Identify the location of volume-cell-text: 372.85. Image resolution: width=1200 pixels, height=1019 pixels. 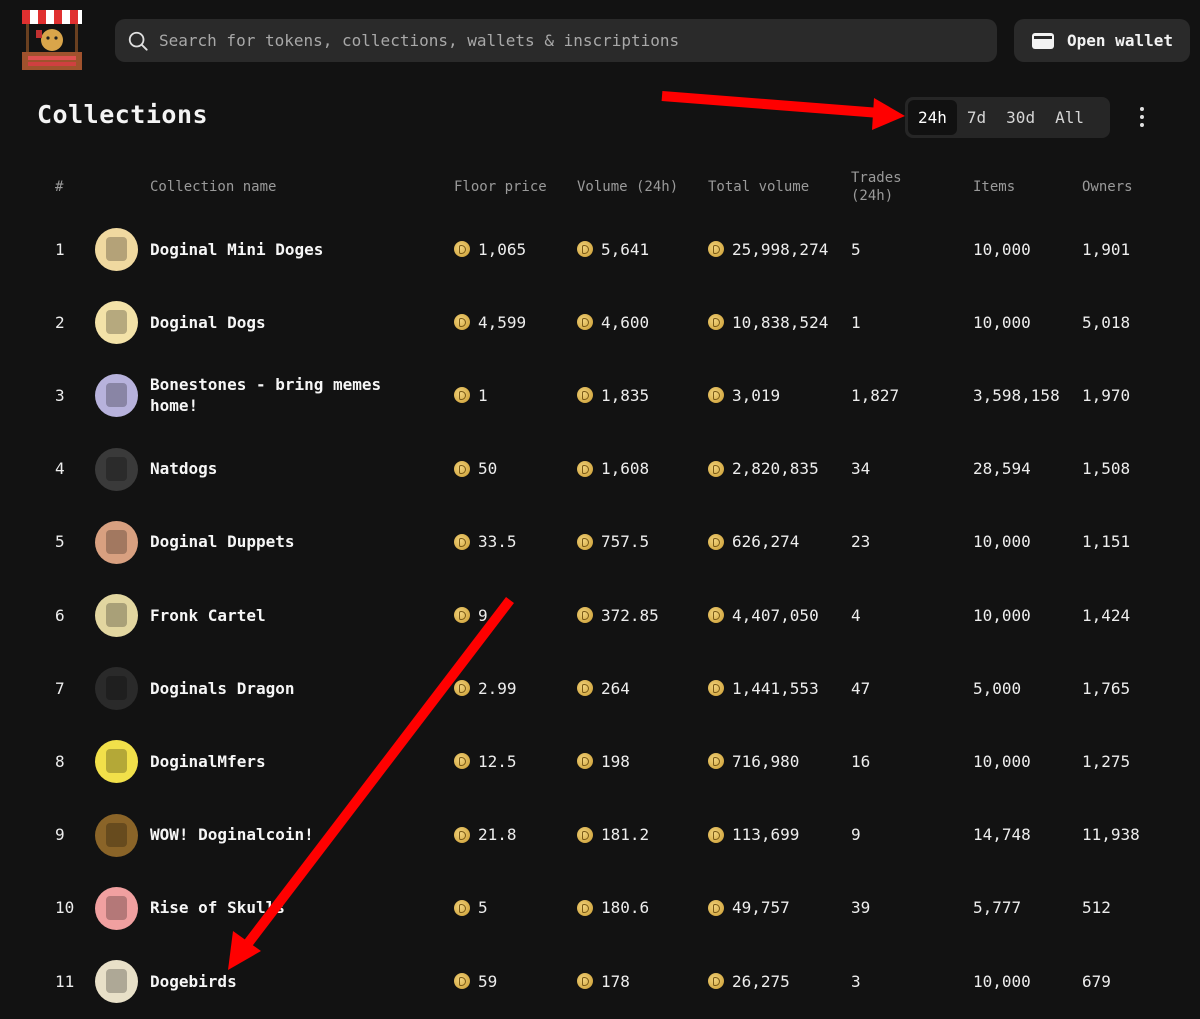
(630, 615).